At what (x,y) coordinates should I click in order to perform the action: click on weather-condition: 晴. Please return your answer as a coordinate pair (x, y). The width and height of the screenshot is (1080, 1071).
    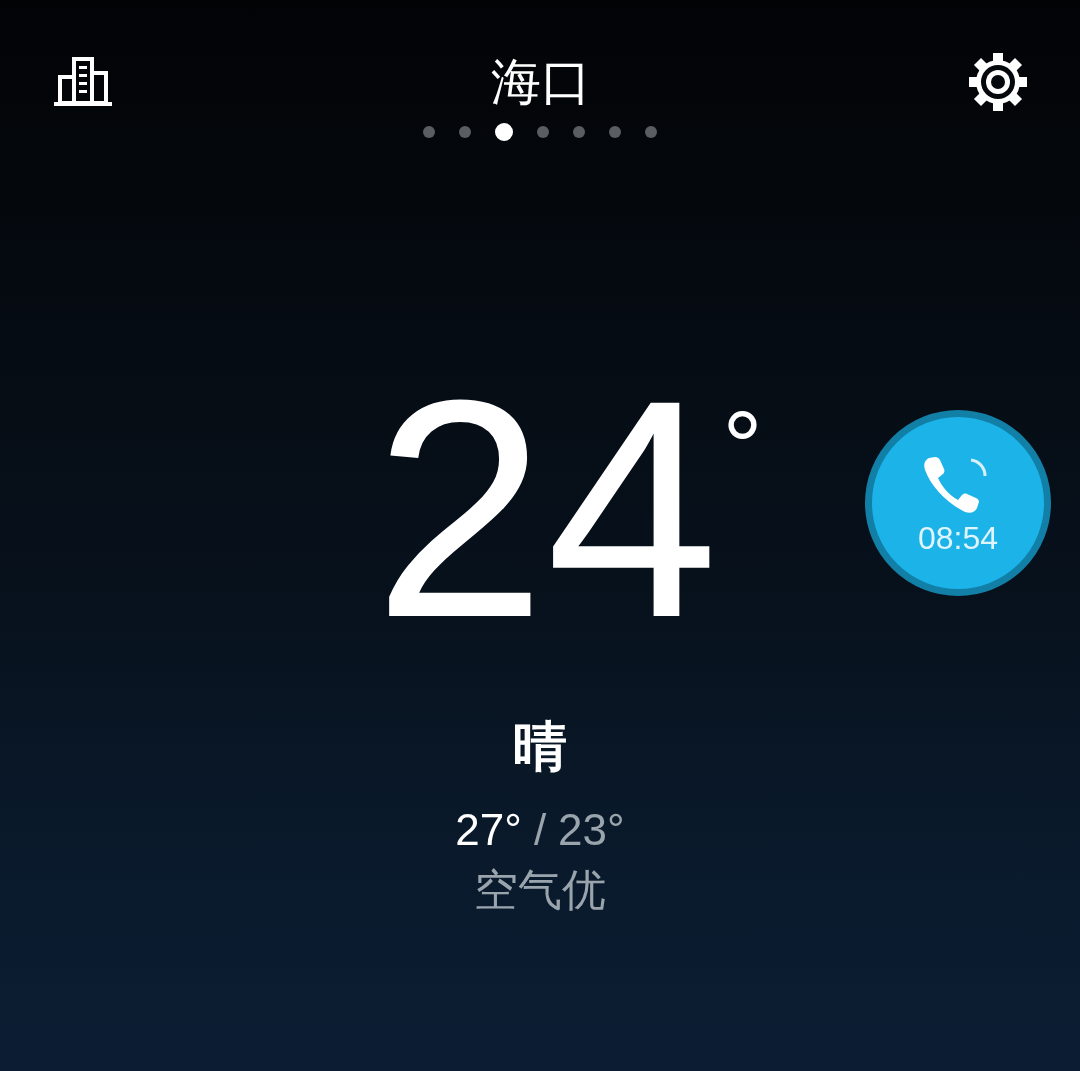
    Looking at the image, I should click on (540, 746).